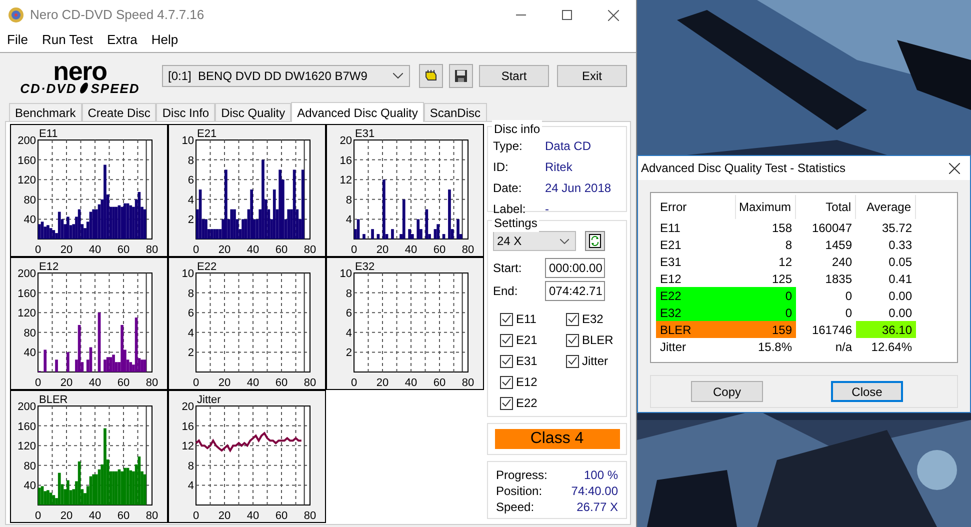 The height and width of the screenshot is (527, 971). I want to click on table-cell-text: 12, so click(785, 262).